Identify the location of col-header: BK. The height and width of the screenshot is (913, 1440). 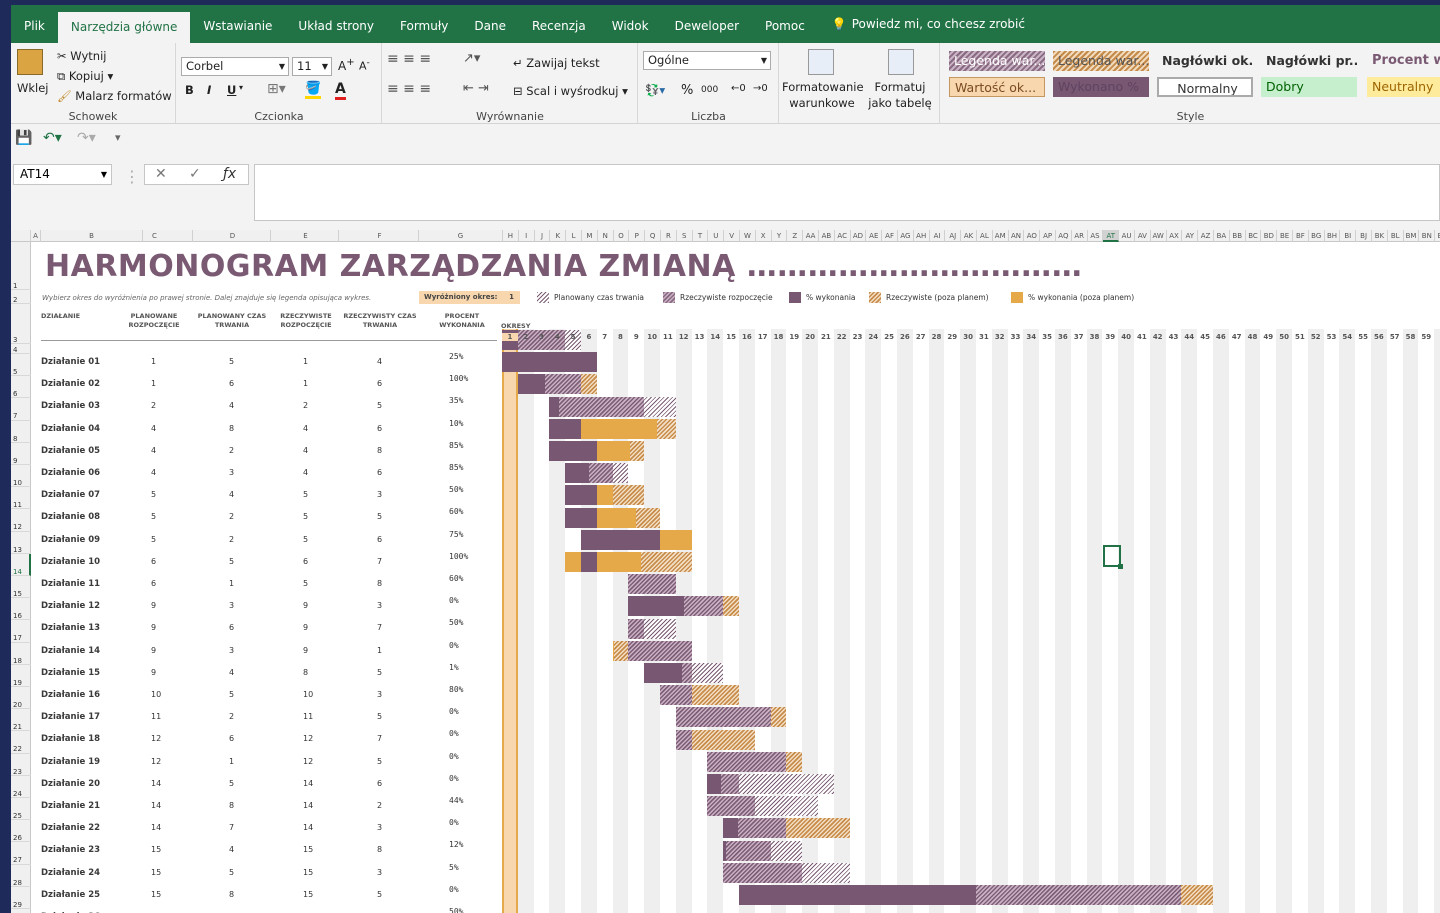
(1380, 236).